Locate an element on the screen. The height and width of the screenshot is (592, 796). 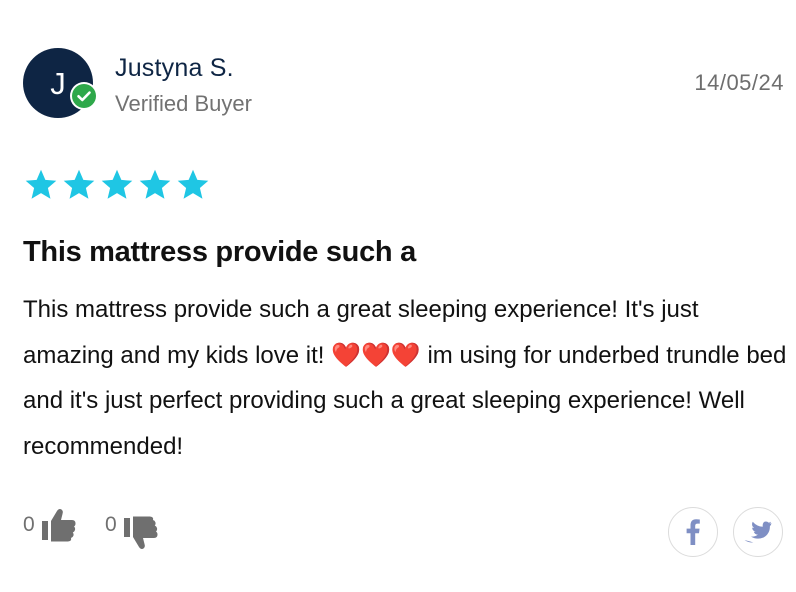
share-twitter-button is located at coordinates (758, 532).